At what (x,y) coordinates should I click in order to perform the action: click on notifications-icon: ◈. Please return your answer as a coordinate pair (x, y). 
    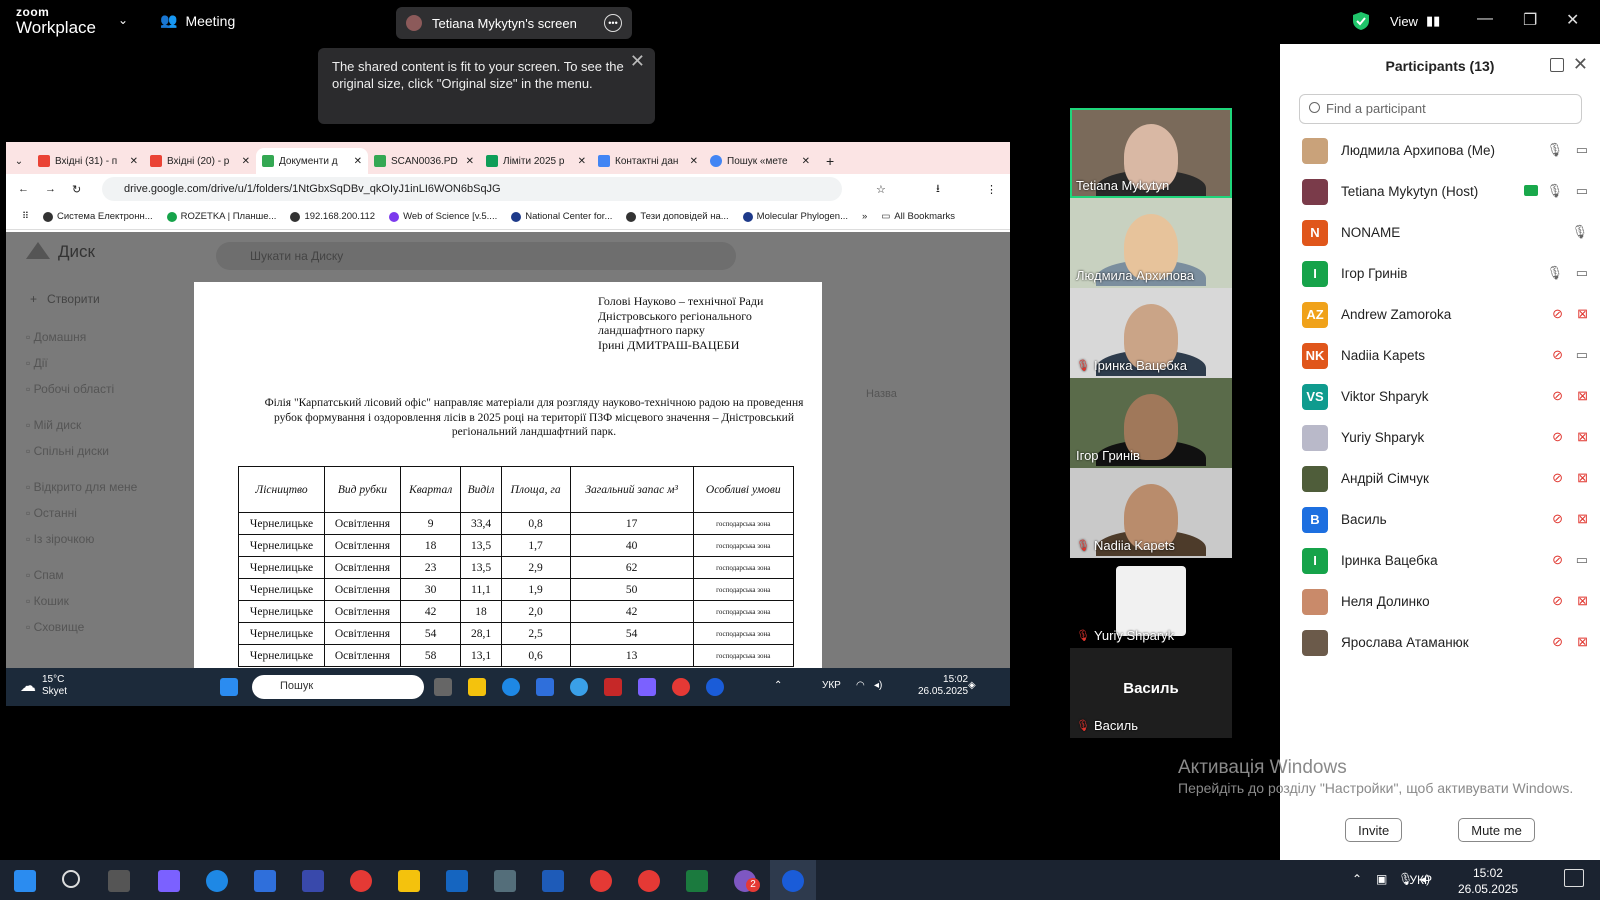
    Looking at the image, I should click on (972, 685).